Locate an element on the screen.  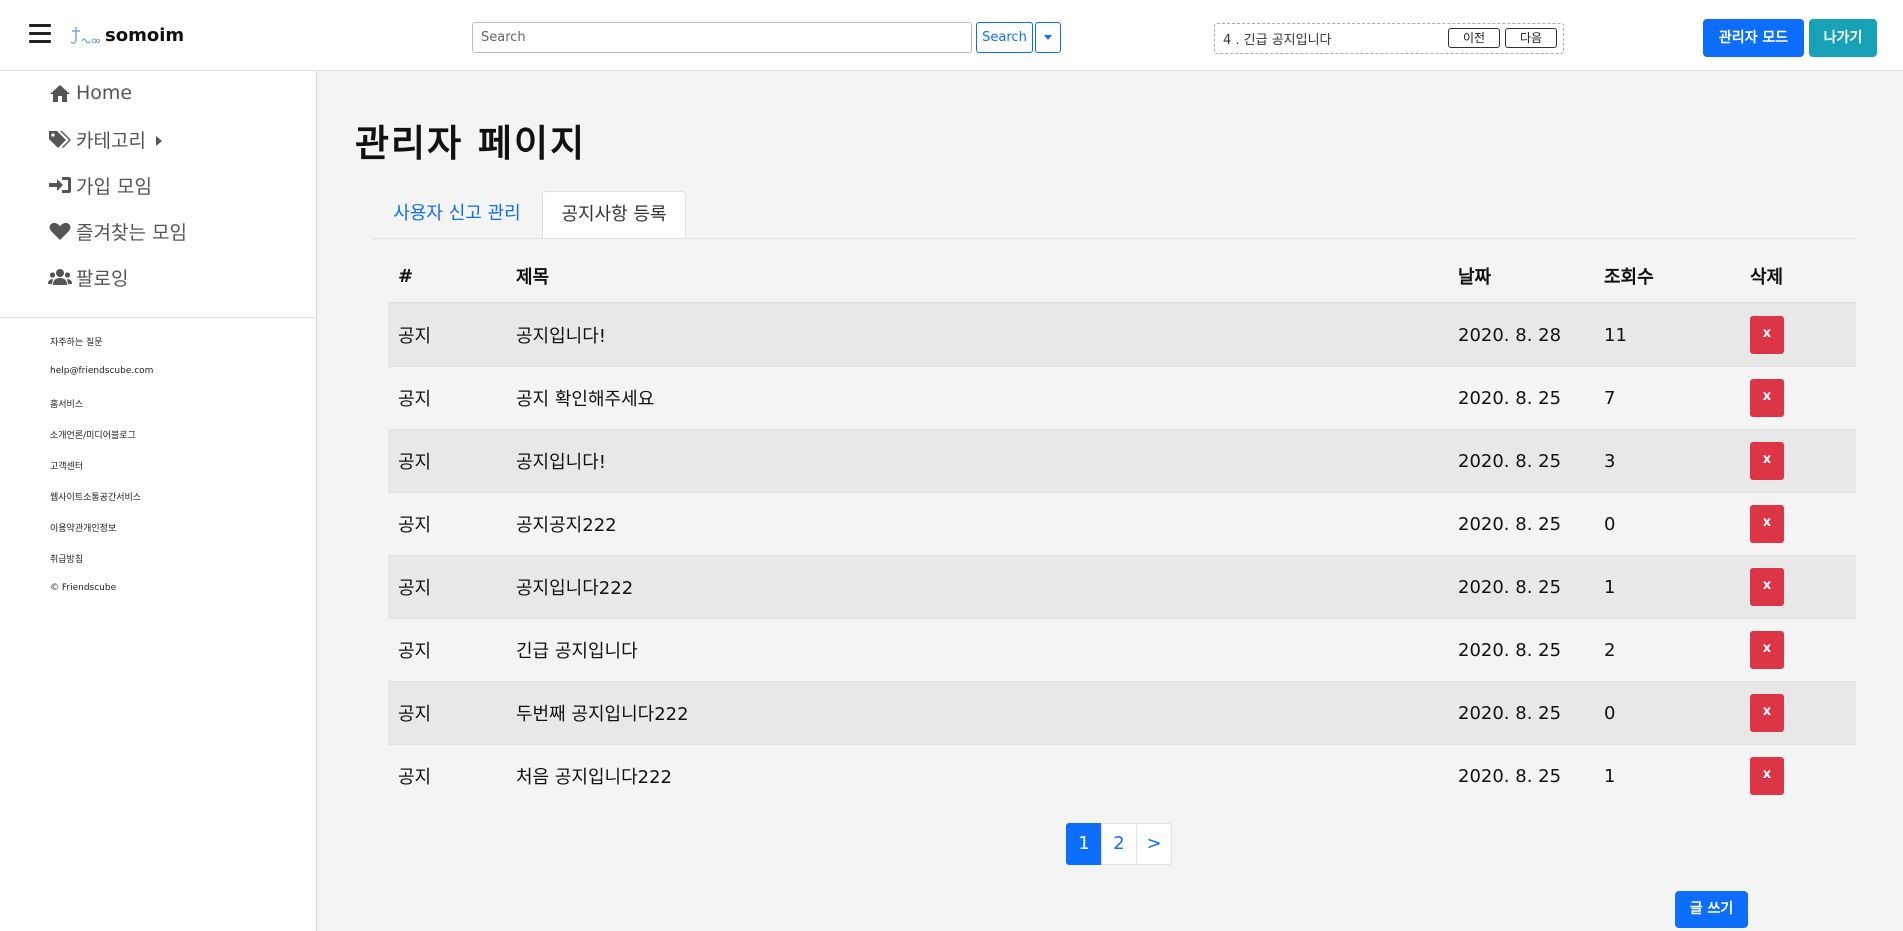
column-header-delete: 삭제 is located at coordinates (1798, 277).